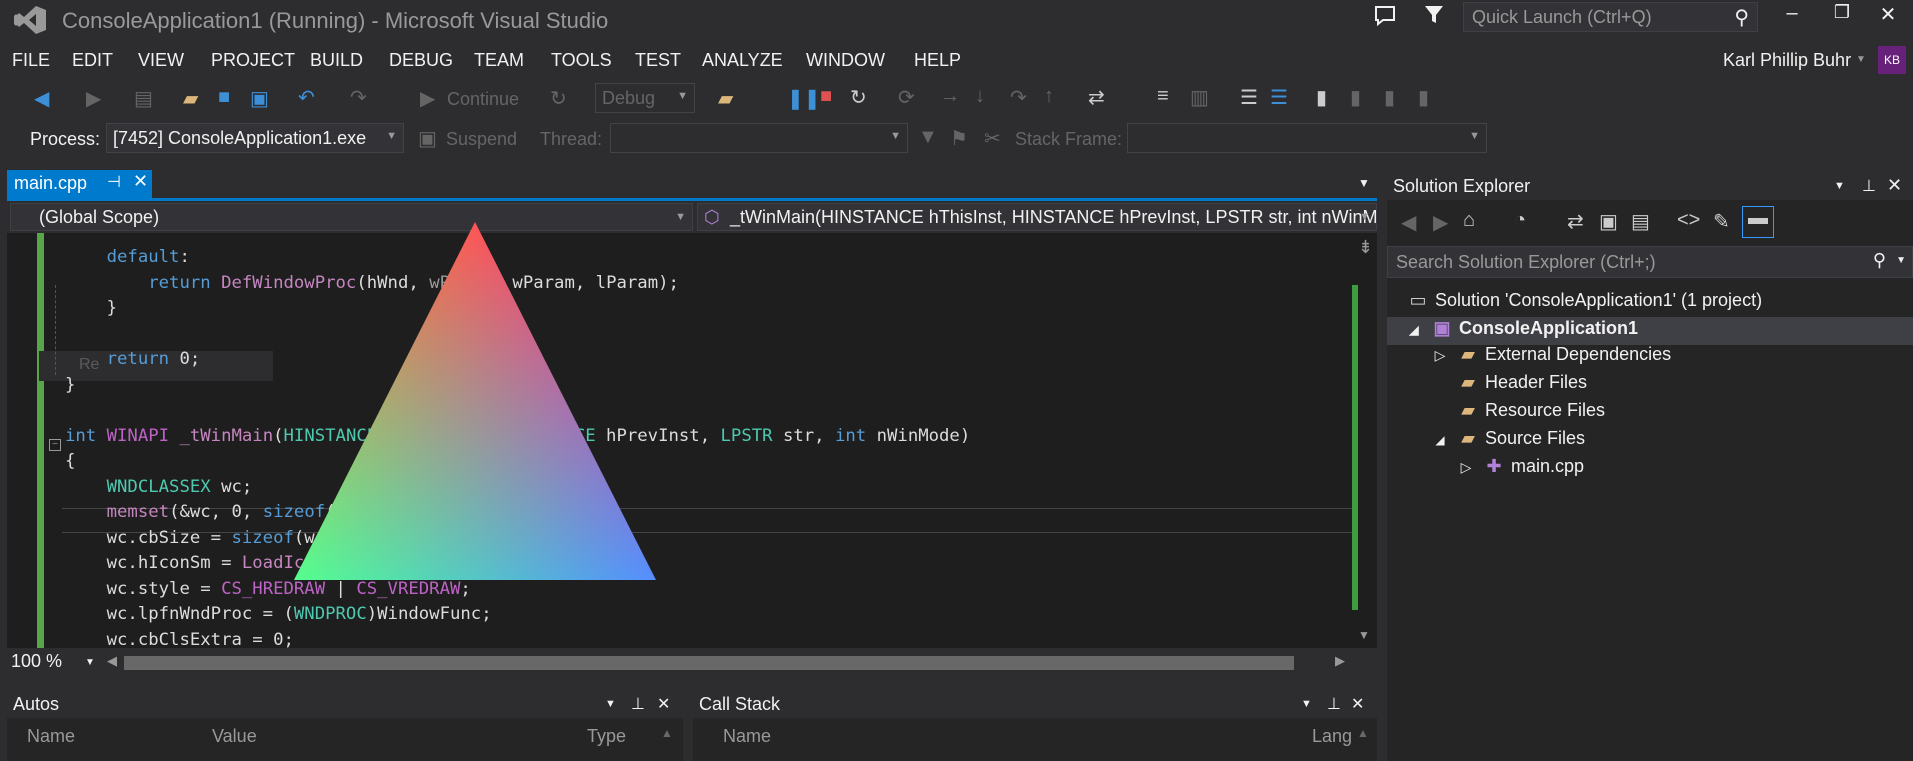 The image size is (1913, 761). Describe the element at coordinates (645, 98) in the screenshot. I see `configuration-select: Debug ▼` at that location.